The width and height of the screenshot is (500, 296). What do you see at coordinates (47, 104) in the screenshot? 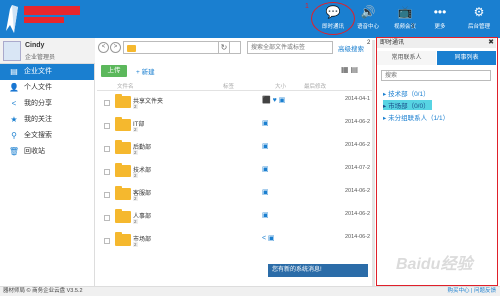
I see `sidebar-item-my-shares: < 我的分享` at bounding box center [47, 104].